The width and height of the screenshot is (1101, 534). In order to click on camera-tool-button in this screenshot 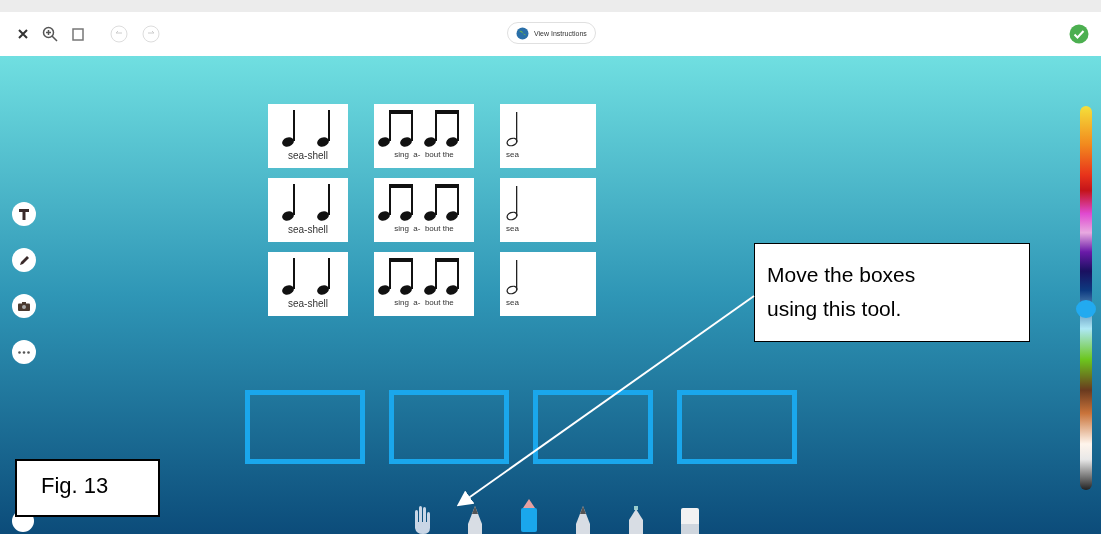, I will do `click(24, 306)`.